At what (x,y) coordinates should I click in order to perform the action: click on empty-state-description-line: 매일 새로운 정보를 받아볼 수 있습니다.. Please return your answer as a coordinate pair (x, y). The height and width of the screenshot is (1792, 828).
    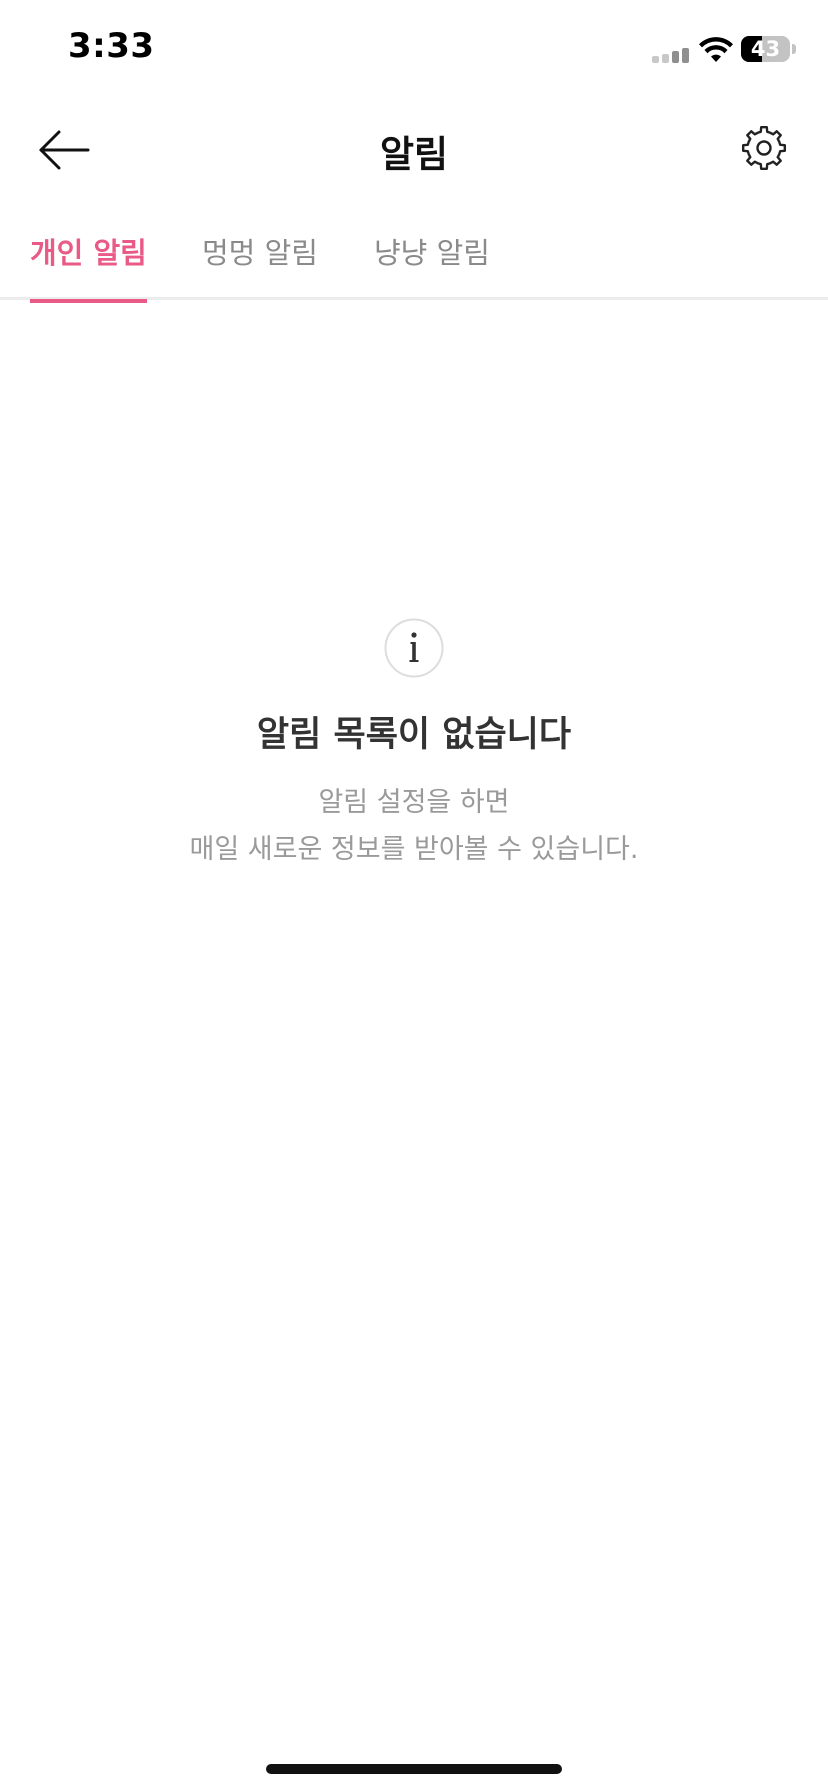
    Looking at the image, I should click on (414, 849).